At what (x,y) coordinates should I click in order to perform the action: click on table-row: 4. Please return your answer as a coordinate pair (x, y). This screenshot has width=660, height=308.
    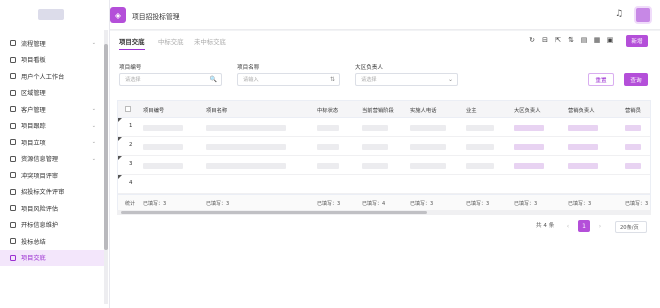
    Looking at the image, I should click on (384, 184).